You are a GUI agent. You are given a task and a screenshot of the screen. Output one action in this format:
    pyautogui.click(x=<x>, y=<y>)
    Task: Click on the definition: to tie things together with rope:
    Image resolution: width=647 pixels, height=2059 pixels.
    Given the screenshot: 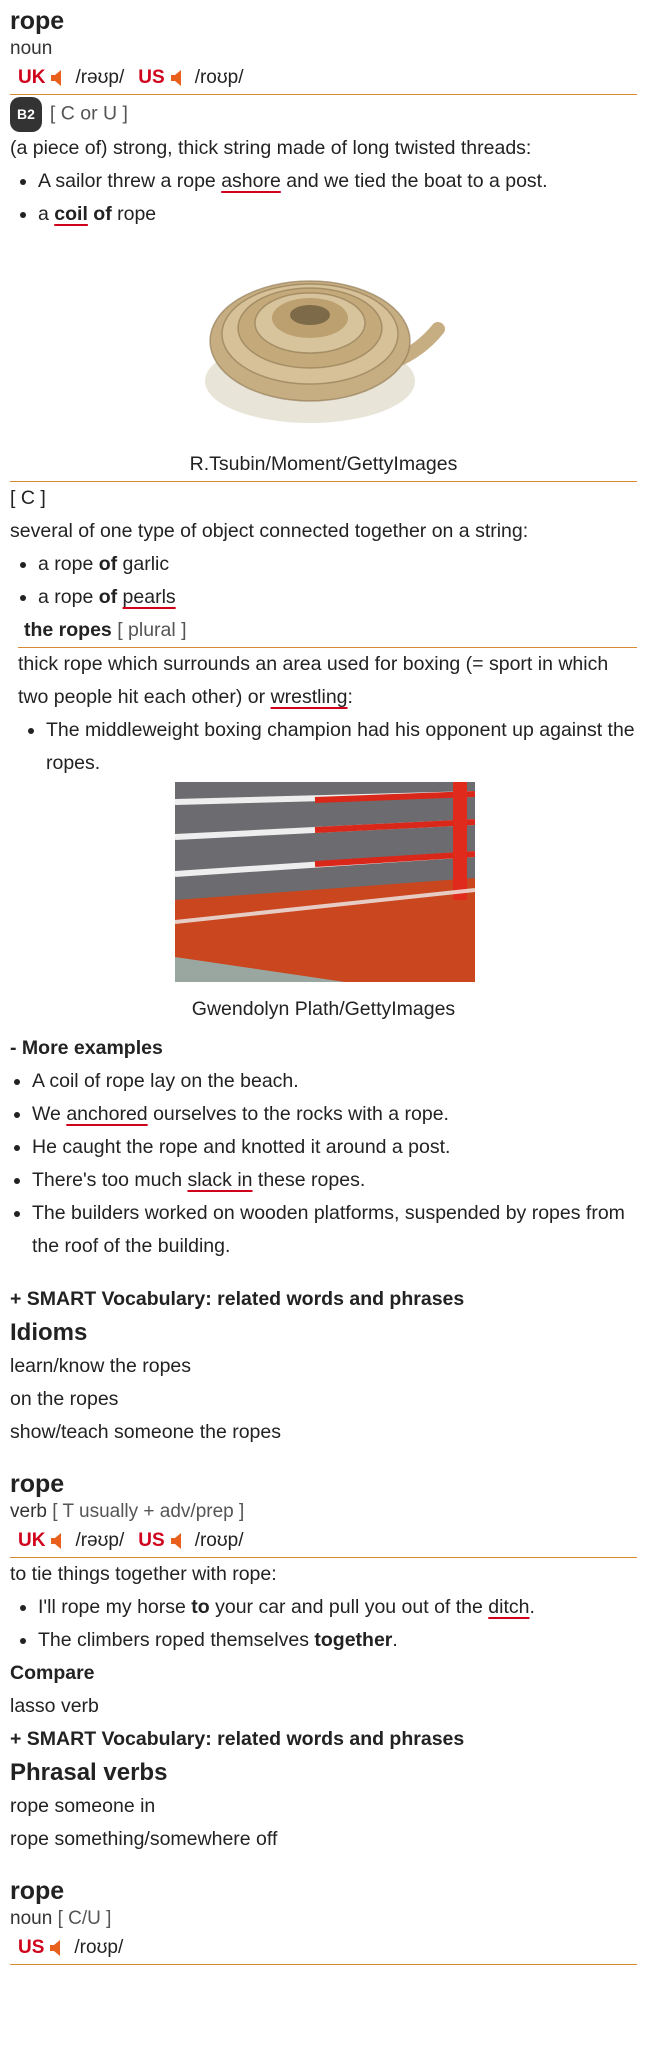 What is the action you would take?
    pyautogui.click(x=143, y=1574)
    